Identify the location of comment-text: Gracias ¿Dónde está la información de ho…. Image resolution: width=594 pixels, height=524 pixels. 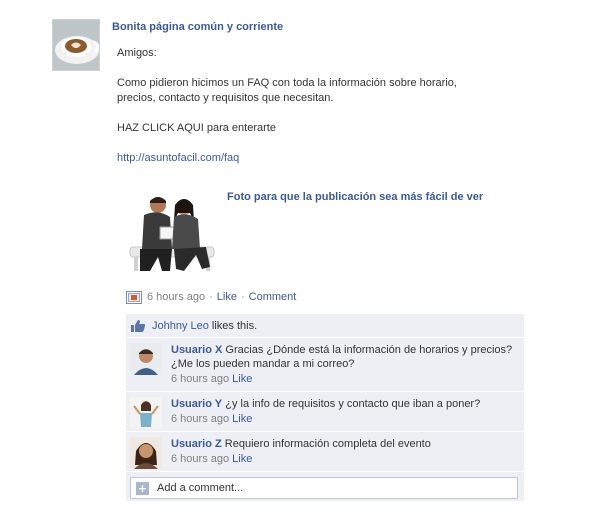
(342, 357).